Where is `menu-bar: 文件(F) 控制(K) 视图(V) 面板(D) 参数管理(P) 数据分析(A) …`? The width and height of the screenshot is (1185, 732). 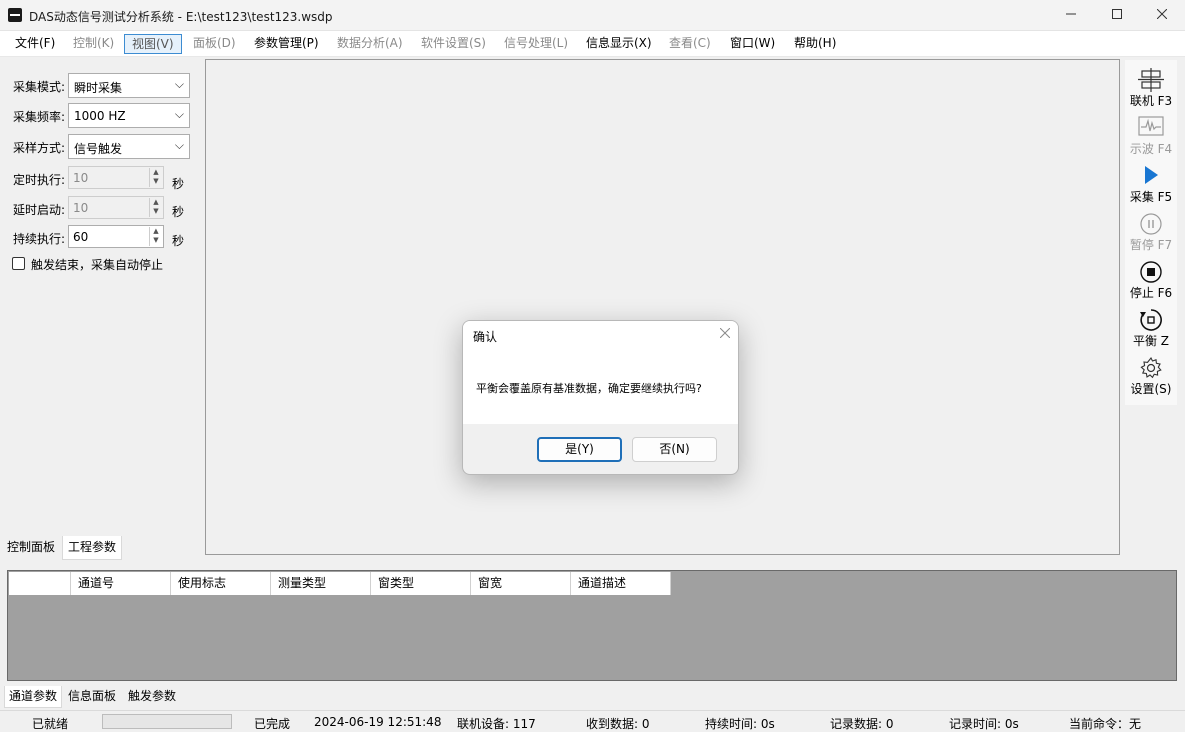
menu-bar: 文件(F) 控制(K) 视图(V) 面板(D) 参数管理(P) 数据分析(A) … is located at coordinates (592, 44).